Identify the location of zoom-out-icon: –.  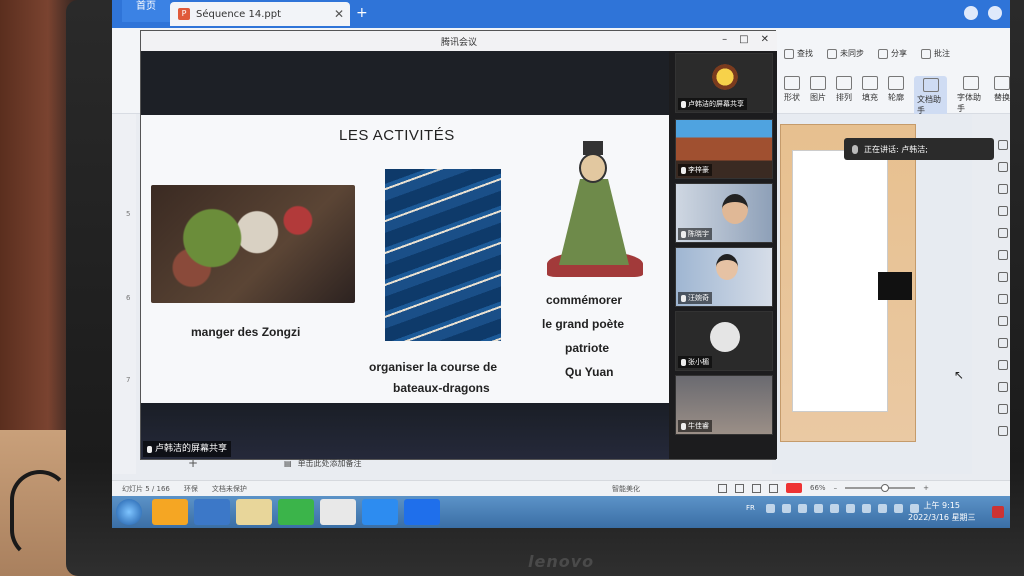
(836, 488).